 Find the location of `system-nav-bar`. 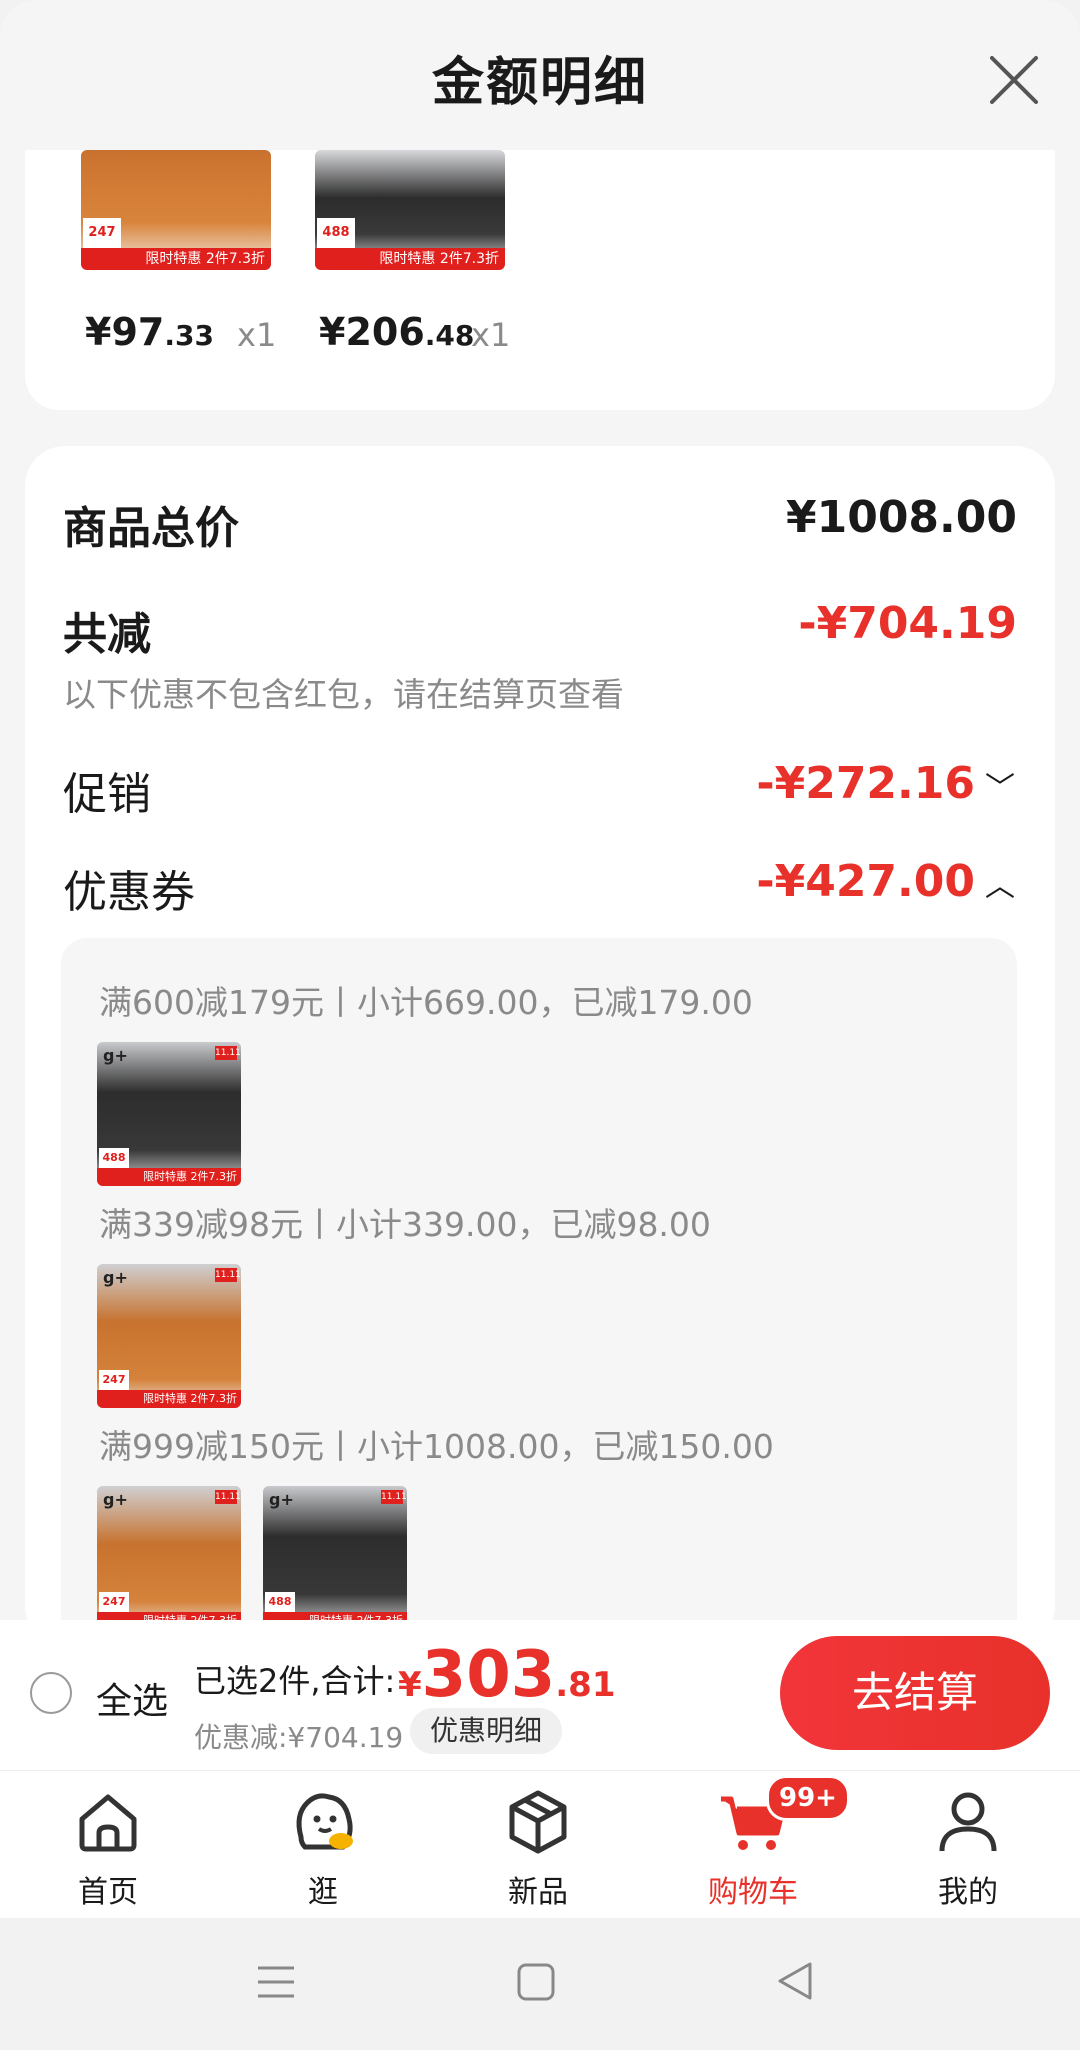

system-nav-bar is located at coordinates (540, 1984).